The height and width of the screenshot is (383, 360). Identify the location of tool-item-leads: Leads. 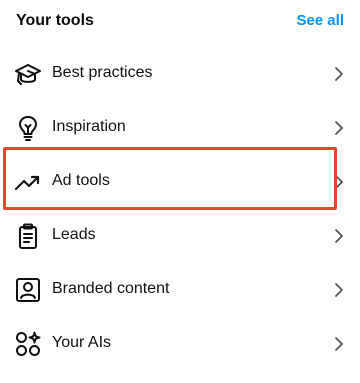
(180, 236).